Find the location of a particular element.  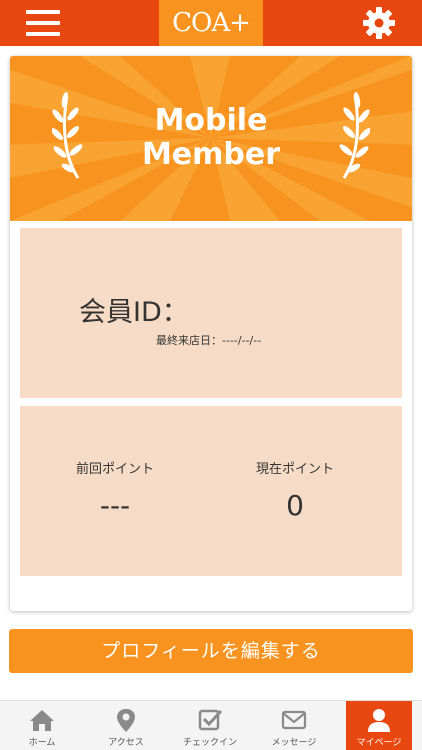

previous-points: 前回ポイント --- is located at coordinates (115, 490).